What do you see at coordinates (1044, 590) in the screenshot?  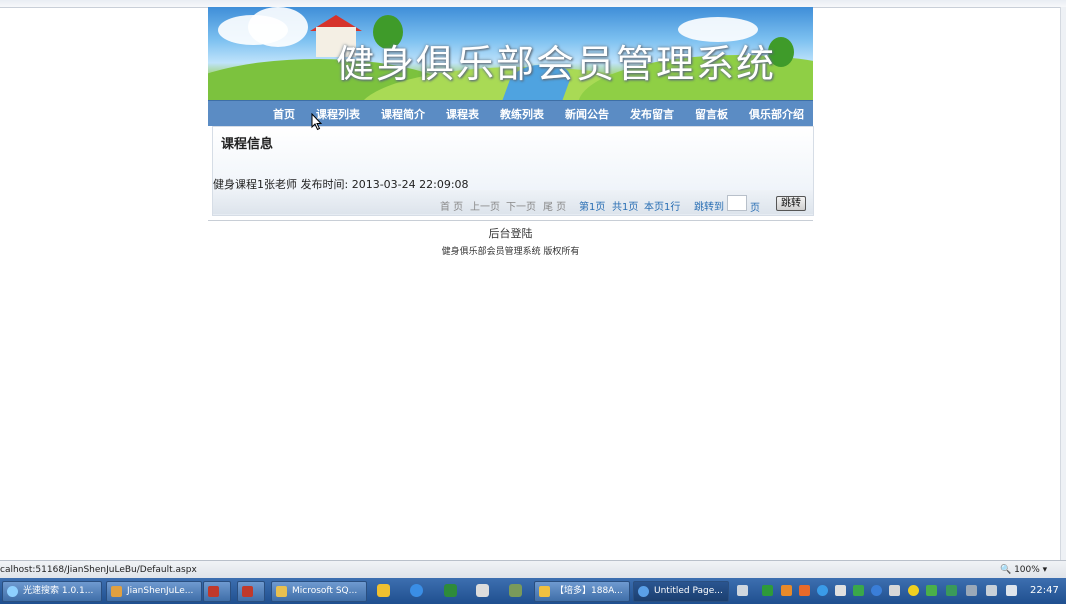 I see `taskbar-clock: 22:47` at bounding box center [1044, 590].